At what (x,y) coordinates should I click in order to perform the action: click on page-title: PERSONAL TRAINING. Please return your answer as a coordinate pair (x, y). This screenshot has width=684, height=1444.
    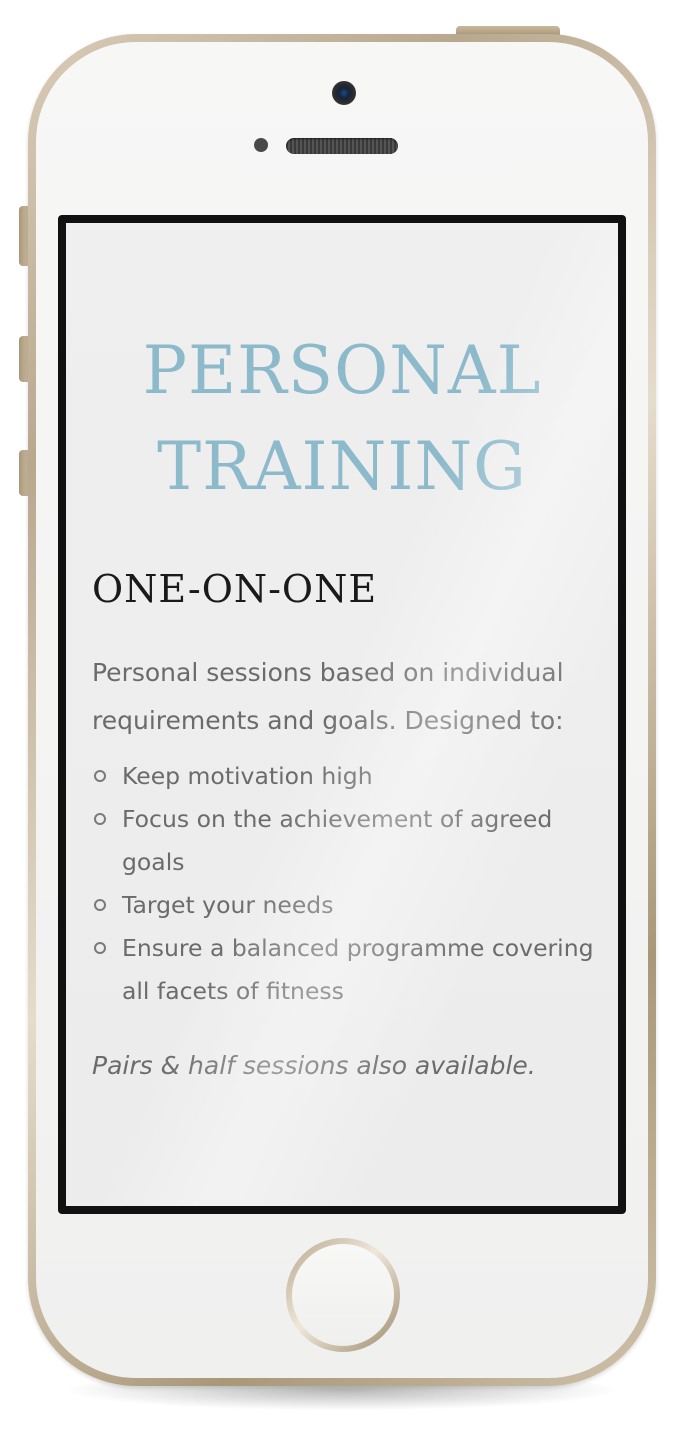
    Looking at the image, I should click on (342, 419).